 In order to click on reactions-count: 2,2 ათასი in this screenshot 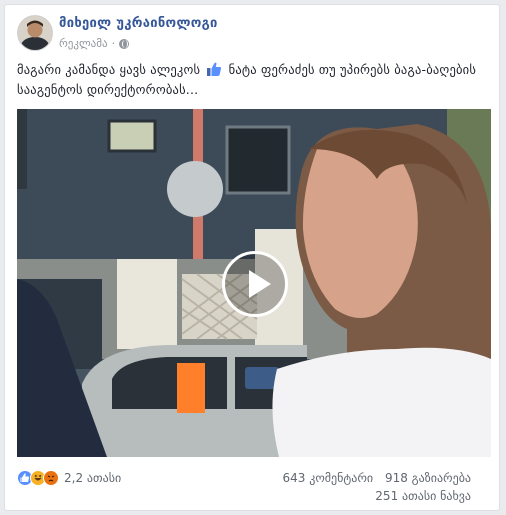, I will do `click(92, 478)`.